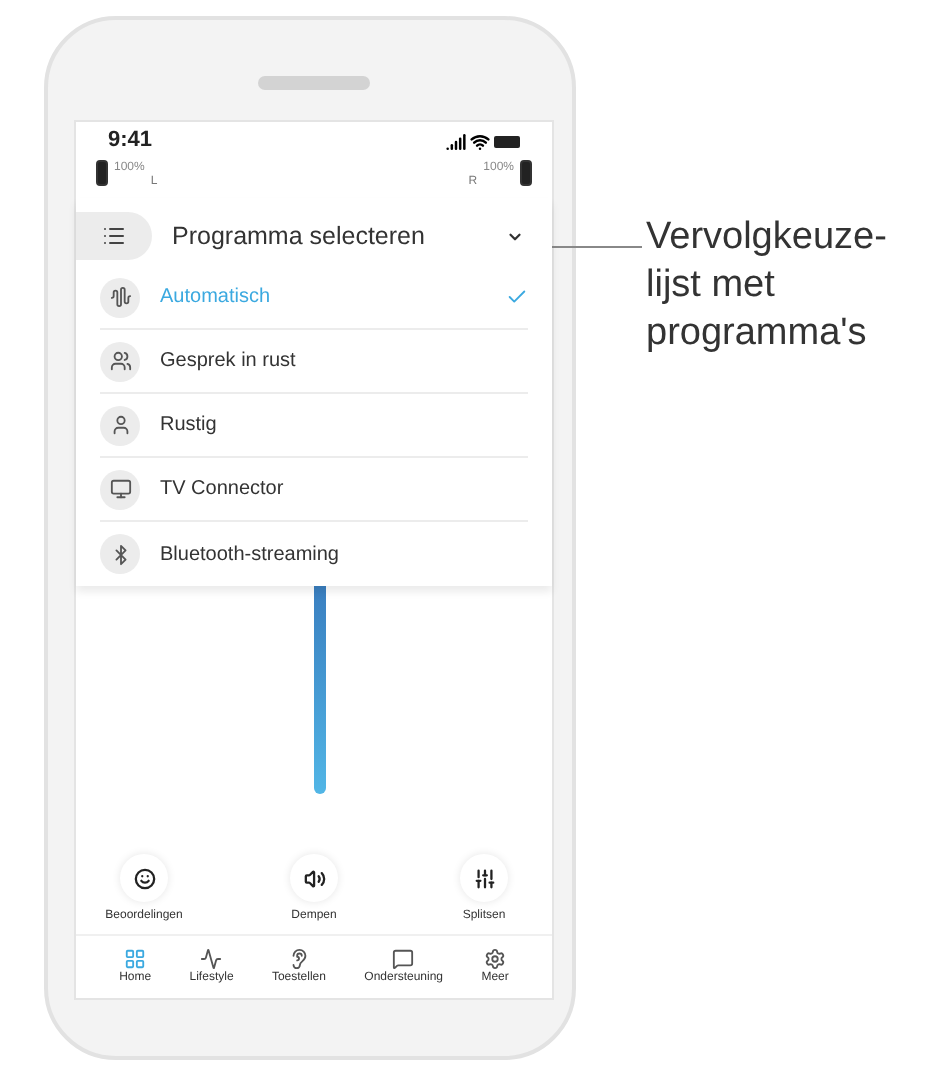  I want to click on speaker-icon, so click(314, 878).